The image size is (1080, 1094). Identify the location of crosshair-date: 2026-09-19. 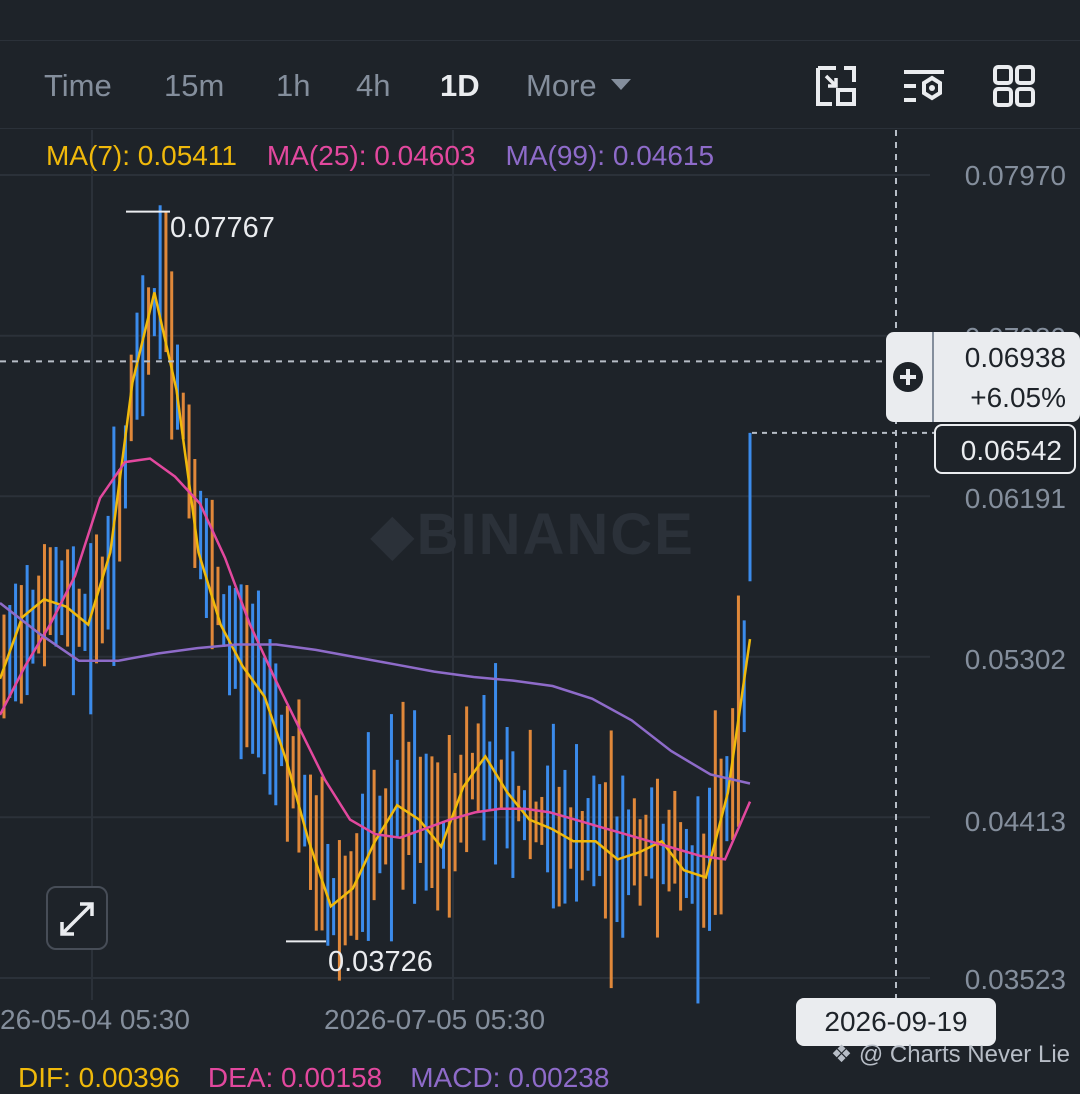
(896, 1022).